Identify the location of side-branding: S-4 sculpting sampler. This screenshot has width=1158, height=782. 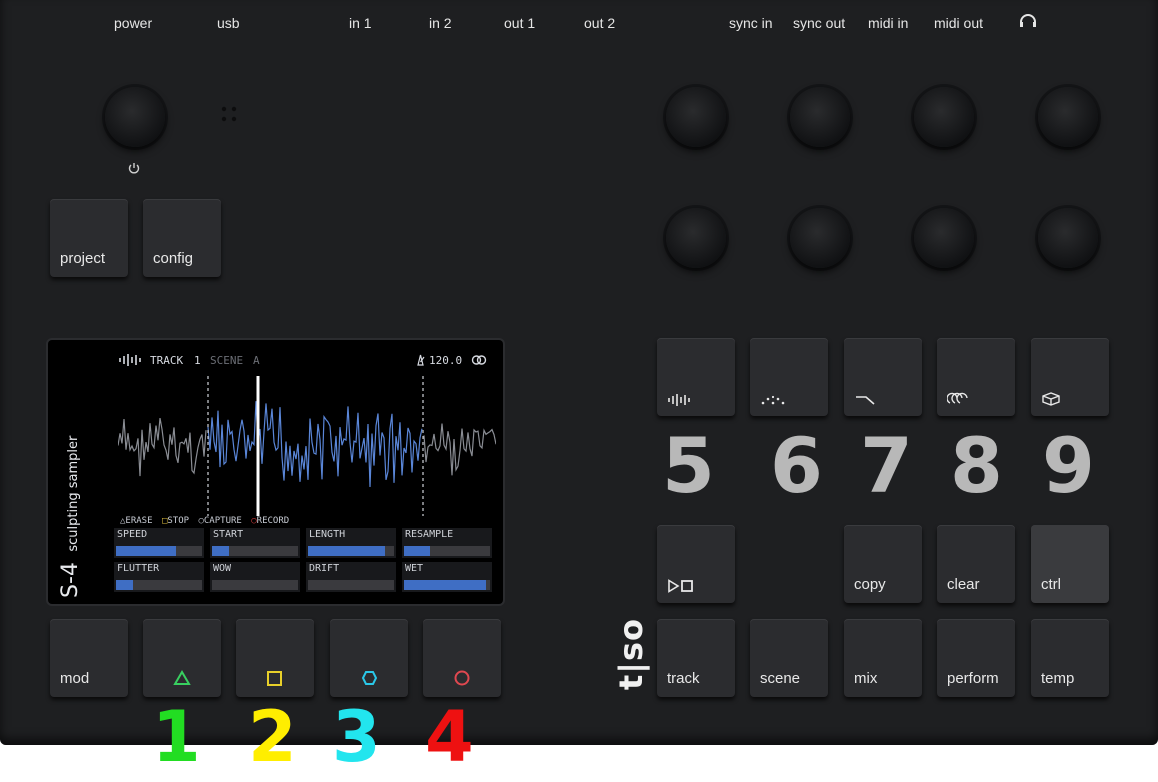
(70, 517).